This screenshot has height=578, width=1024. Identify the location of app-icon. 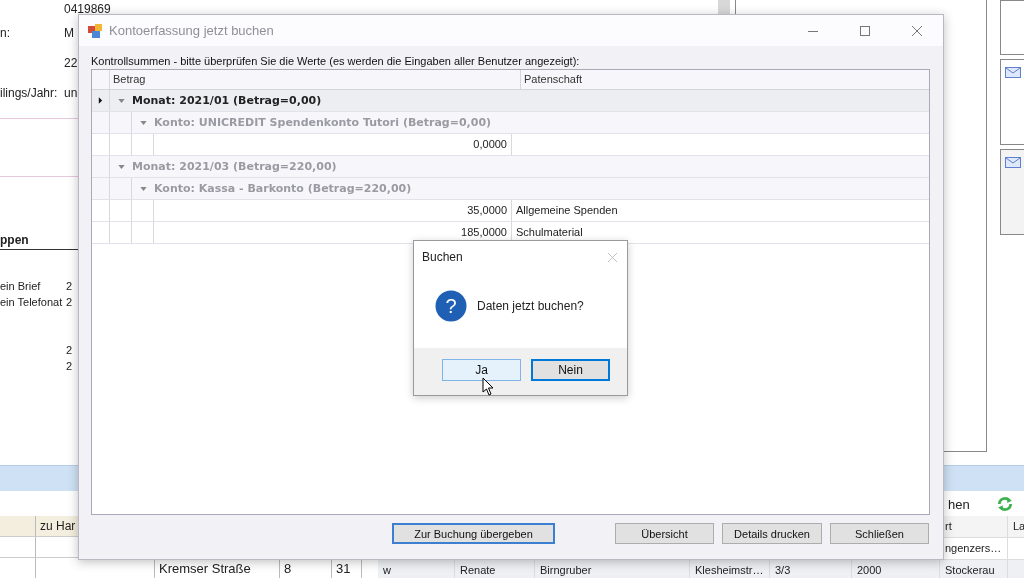
(95, 30).